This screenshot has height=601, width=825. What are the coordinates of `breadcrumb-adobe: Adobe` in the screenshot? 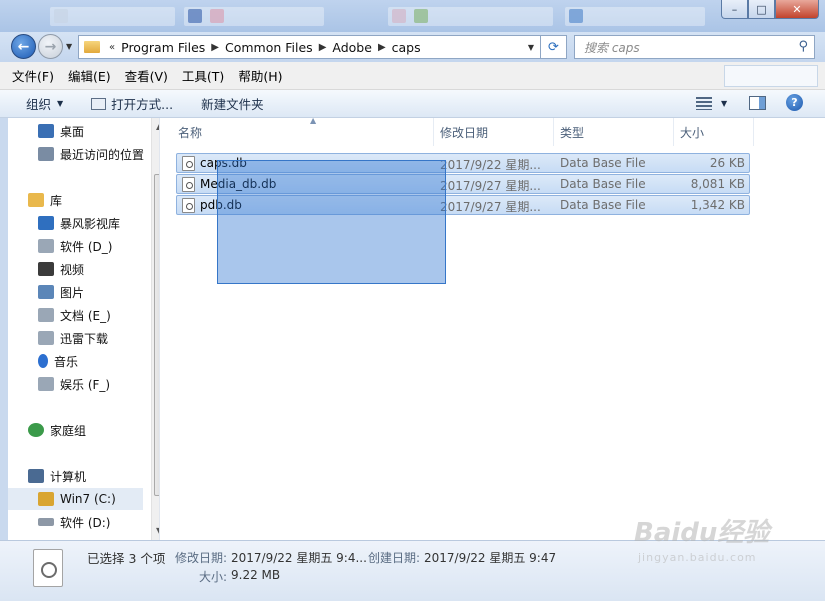 It's located at (352, 47).